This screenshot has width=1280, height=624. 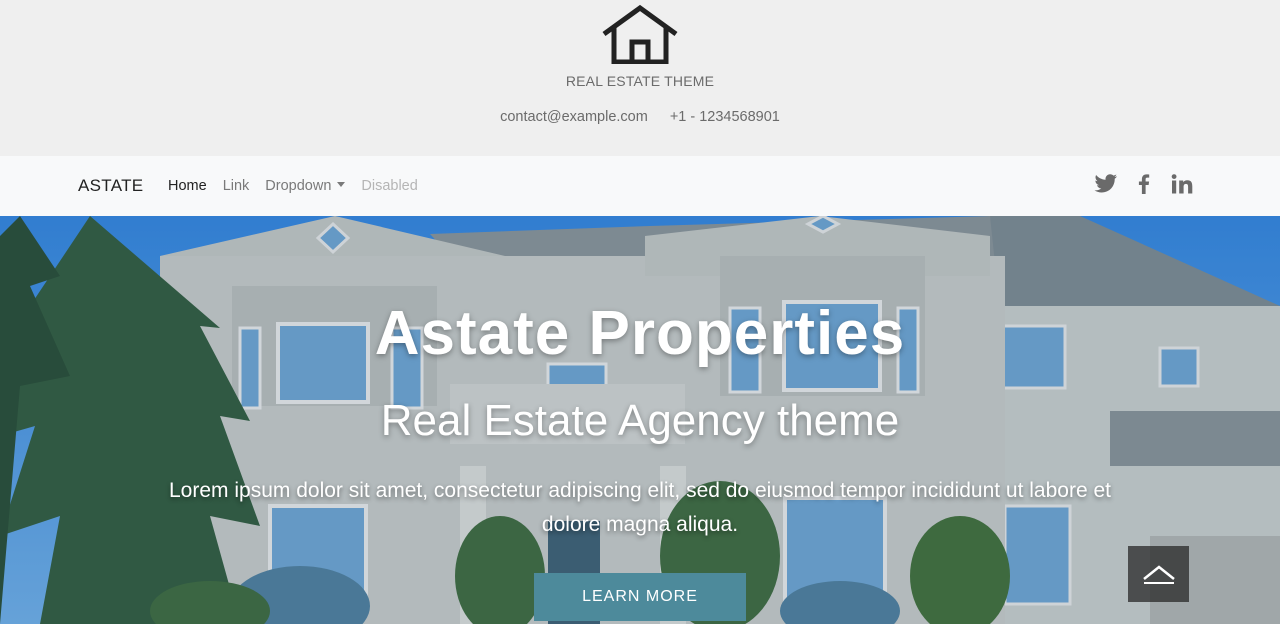 I want to click on caret-down-icon, so click(x=341, y=184).